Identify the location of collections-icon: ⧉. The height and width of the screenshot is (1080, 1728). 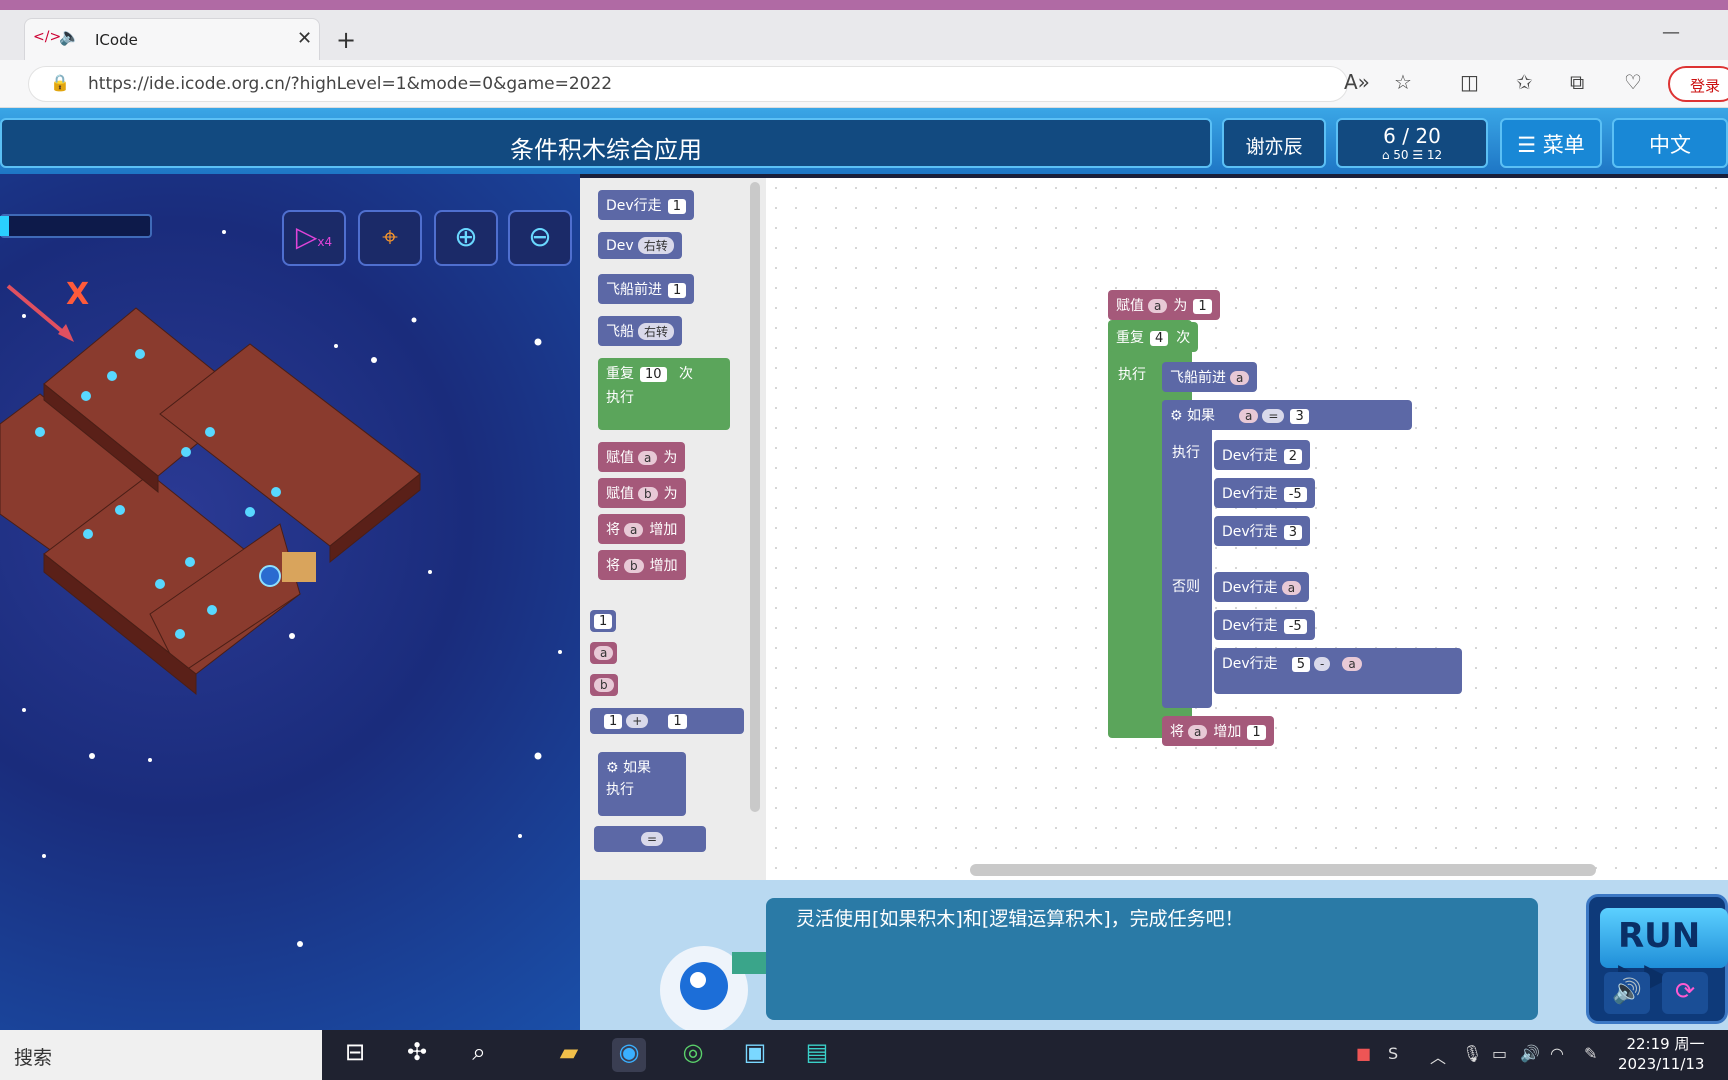
(1577, 82).